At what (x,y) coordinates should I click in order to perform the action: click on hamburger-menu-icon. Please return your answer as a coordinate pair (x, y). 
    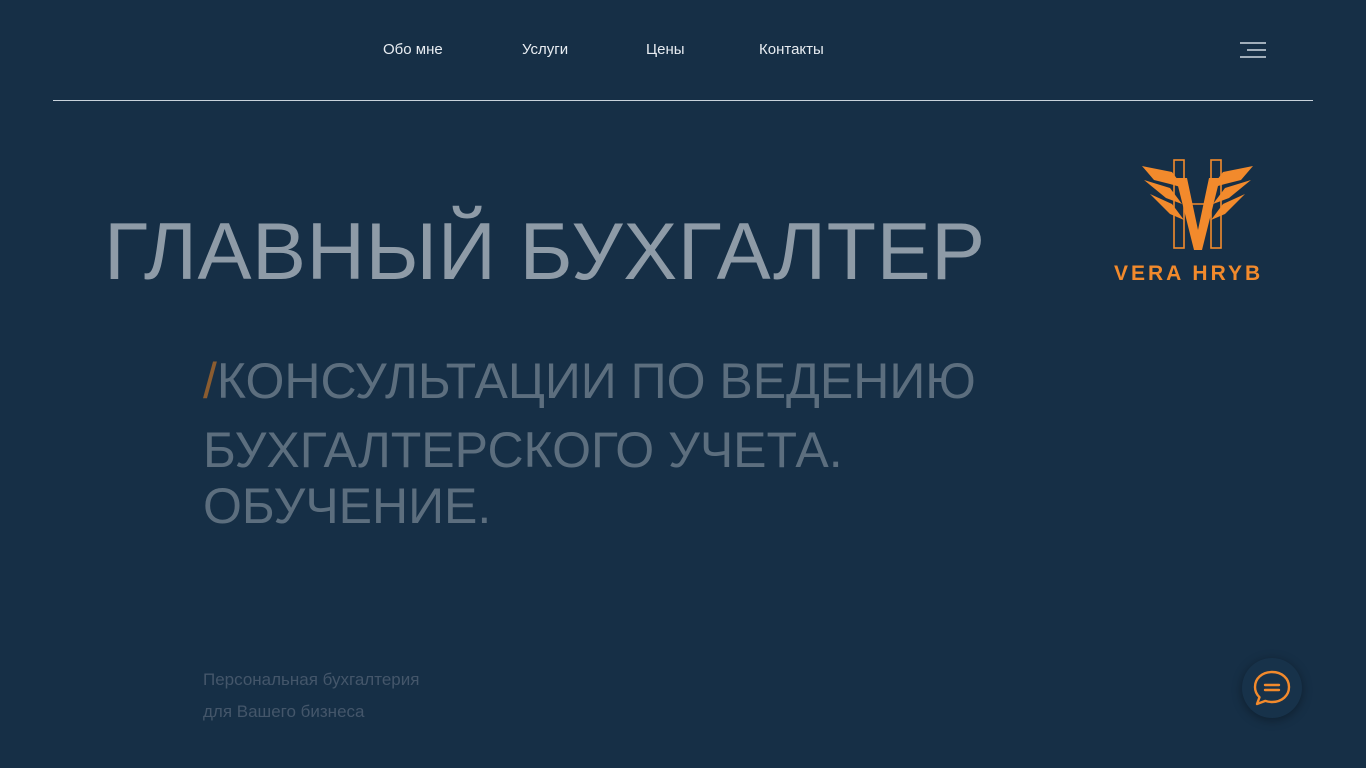
    Looking at the image, I should click on (1253, 50).